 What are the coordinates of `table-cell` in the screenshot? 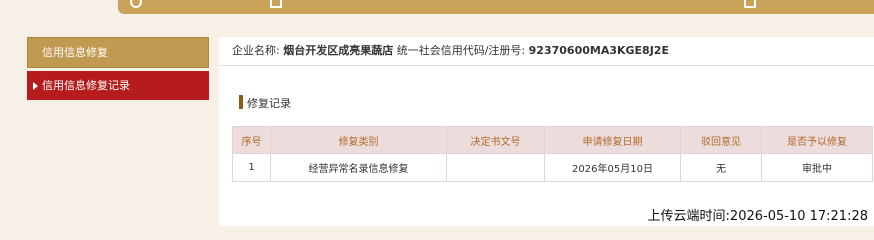 It's located at (495, 167).